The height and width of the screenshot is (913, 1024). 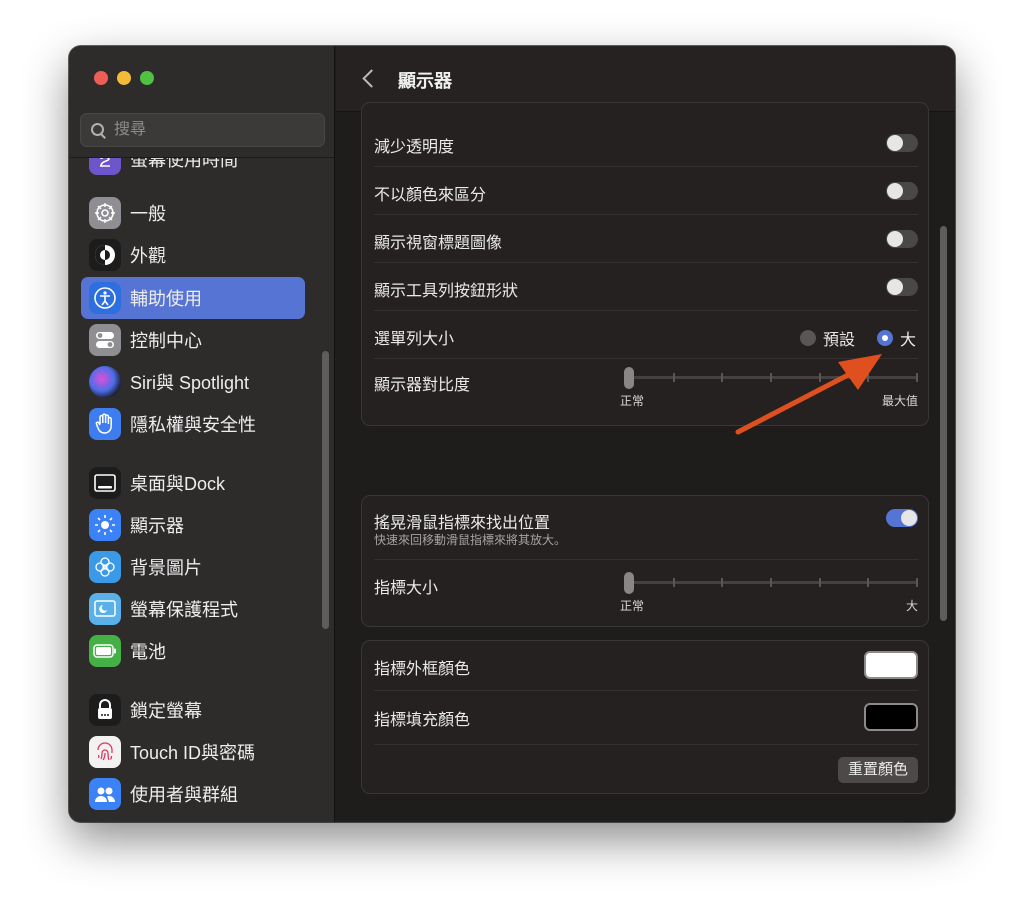 I want to click on sidebar-item-touch-id: Touch ID與密碼, so click(x=193, y=752).